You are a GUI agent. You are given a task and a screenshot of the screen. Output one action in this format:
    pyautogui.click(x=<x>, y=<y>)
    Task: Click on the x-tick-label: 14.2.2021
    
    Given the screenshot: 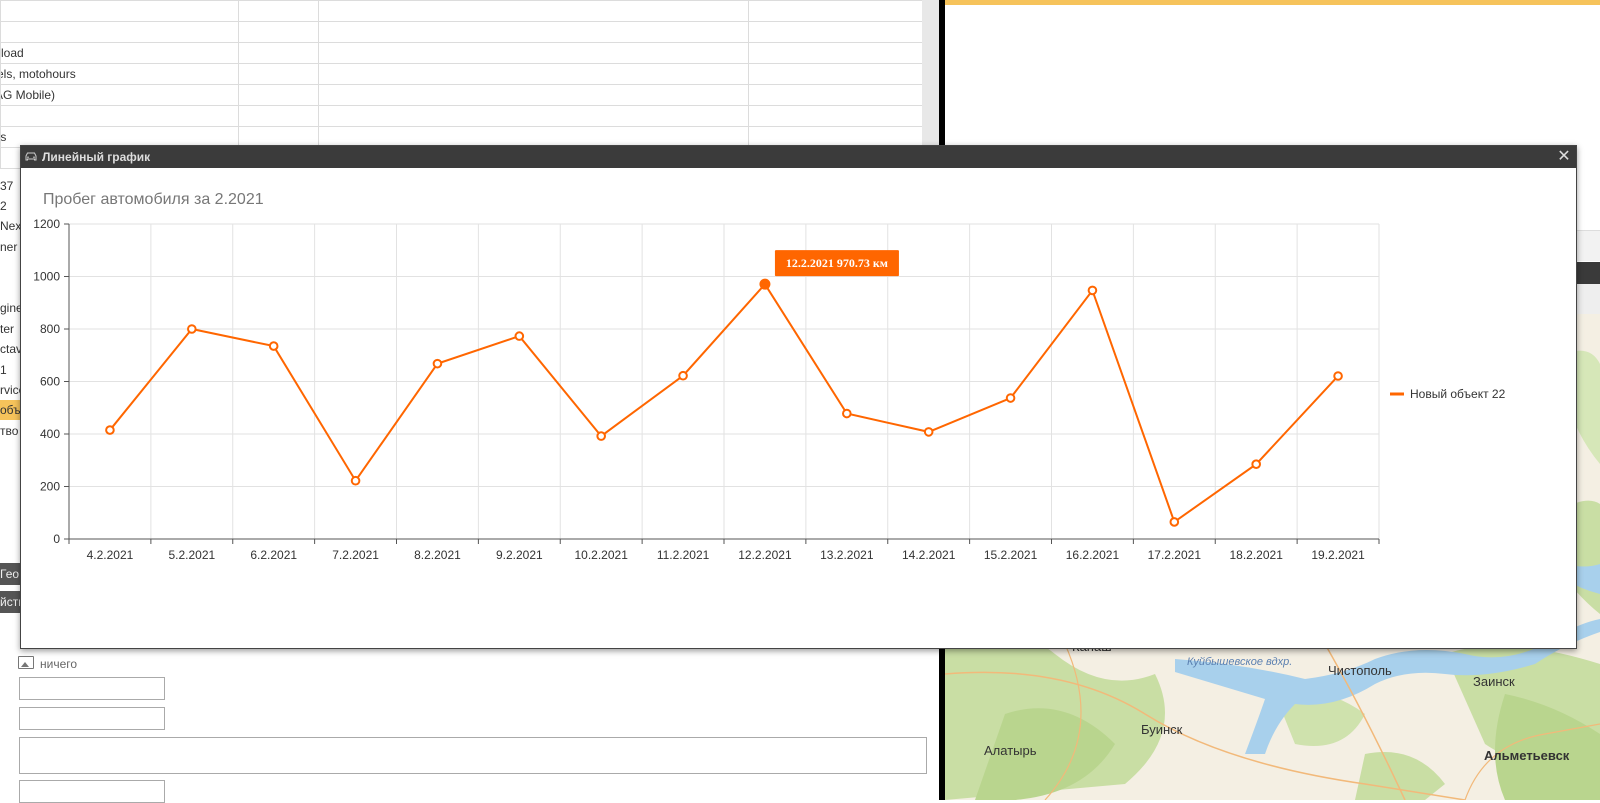 What is the action you would take?
    pyautogui.click(x=929, y=555)
    